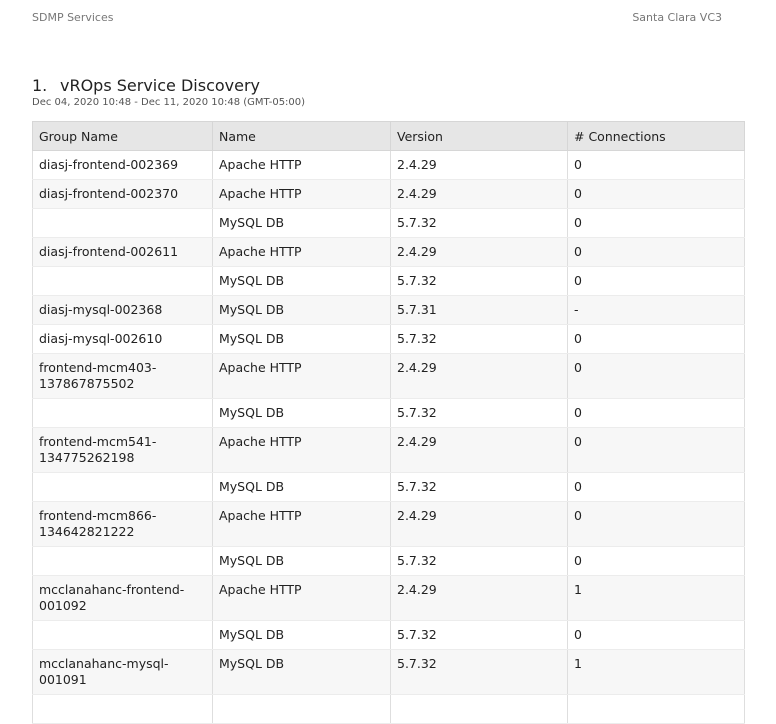 Image resolution: width=776 pixels, height=724 pixels. I want to click on table-row: diasj-frontend-002370 Apache HTTP 2.4.29 0, so click(388, 194).